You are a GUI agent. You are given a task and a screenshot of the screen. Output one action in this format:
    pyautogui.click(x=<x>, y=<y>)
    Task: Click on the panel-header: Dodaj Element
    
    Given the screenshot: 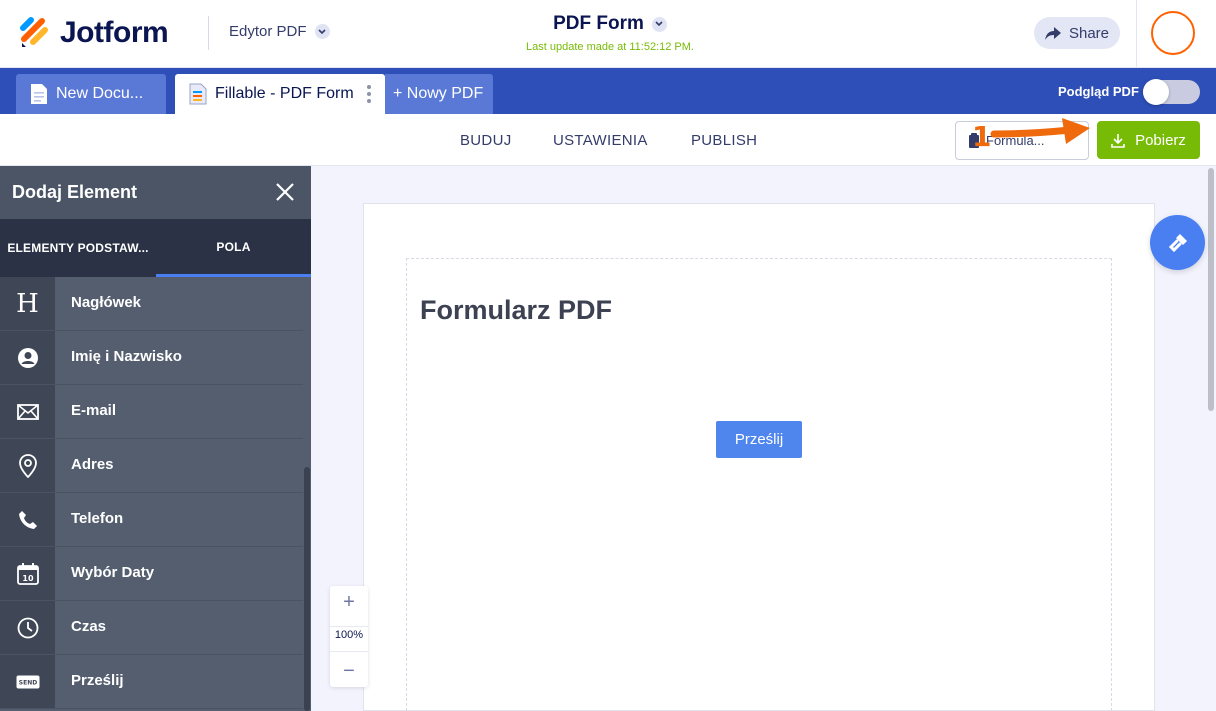 What is the action you would take?
    pyautogui.click(x=155, y=192)
    